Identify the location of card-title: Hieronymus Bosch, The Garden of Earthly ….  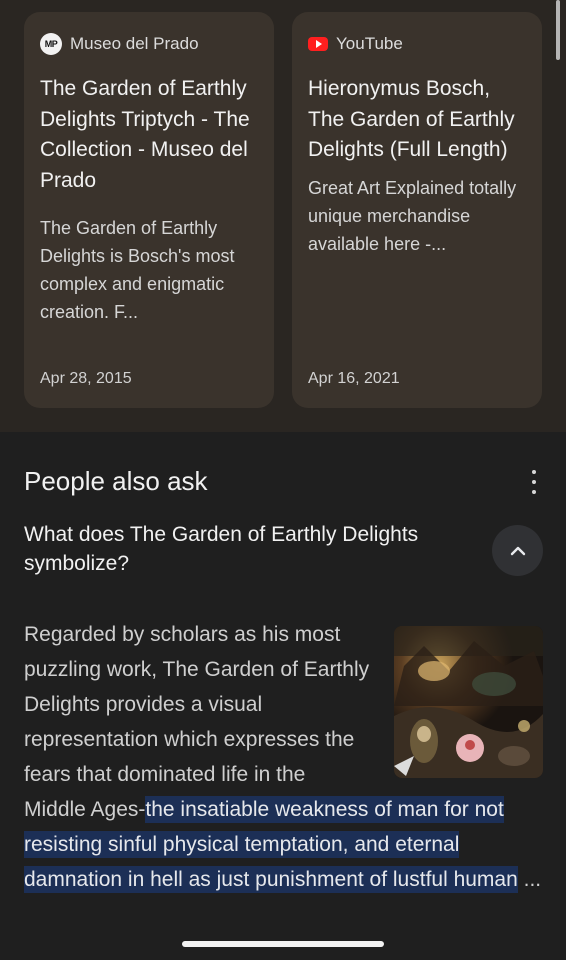
(417, 120).